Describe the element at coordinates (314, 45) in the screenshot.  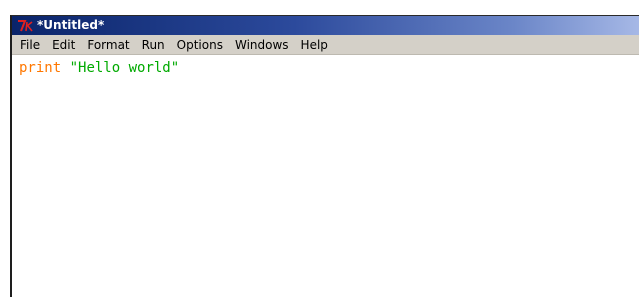
I see `menu-help: Help` at that location.